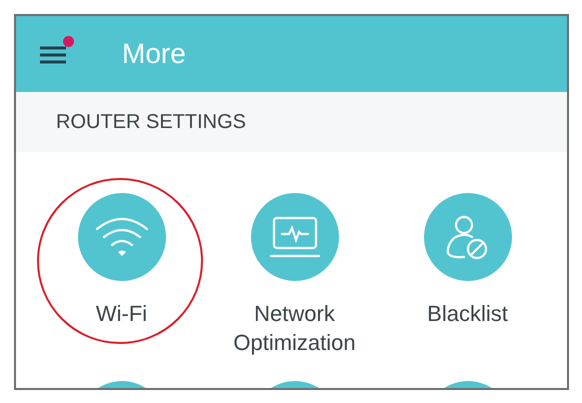  I want to click on setting-label: Blacklist, so click(467, 314).